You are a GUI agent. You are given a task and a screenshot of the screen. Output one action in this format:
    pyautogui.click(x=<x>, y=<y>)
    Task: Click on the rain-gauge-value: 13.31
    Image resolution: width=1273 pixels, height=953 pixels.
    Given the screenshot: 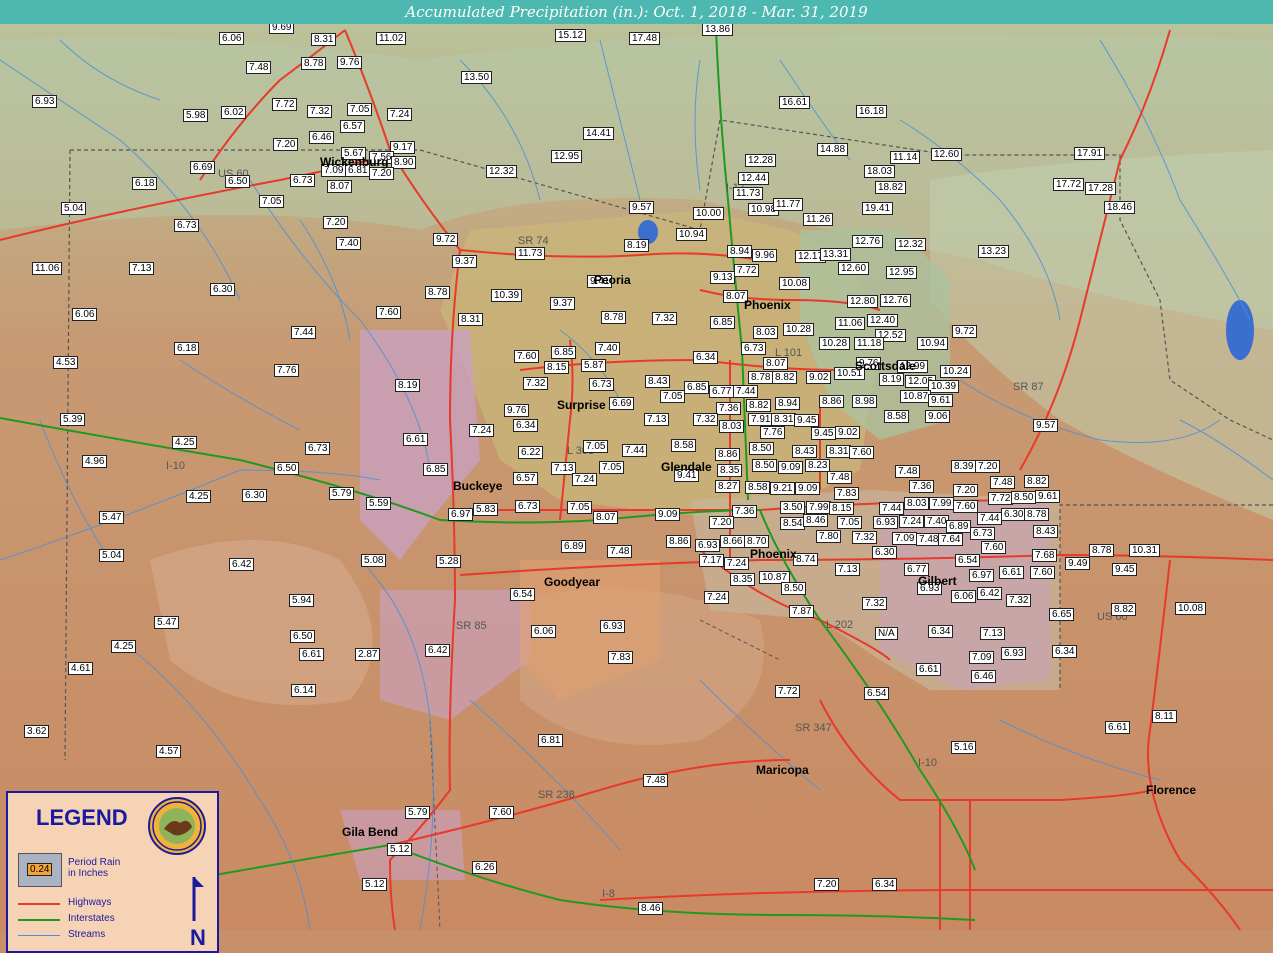 What is the action you would take?
    pyautogui.click(x=836, y=254)
    